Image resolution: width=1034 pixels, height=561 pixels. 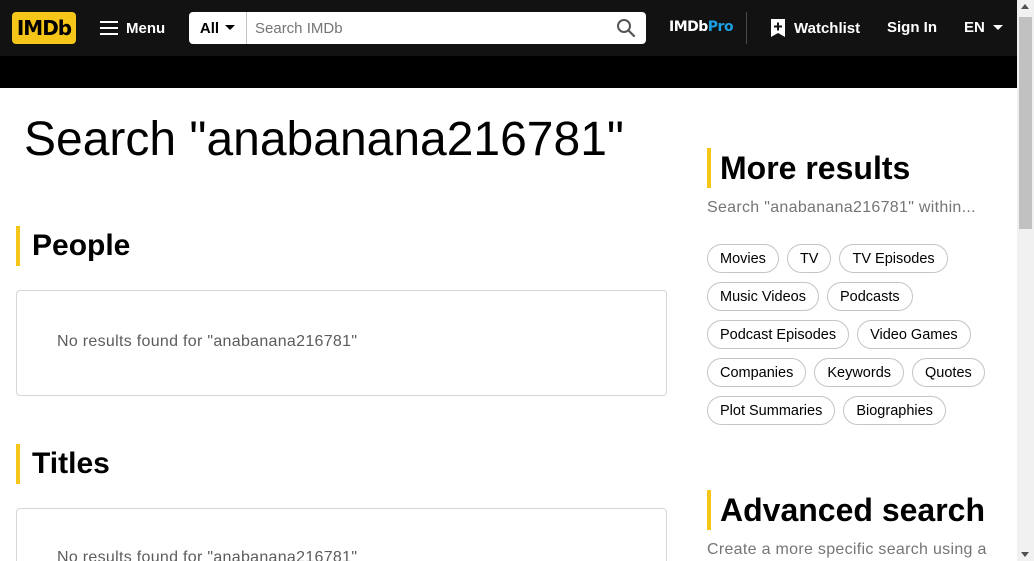 What do you see at coordinates (808, 168) in the screenshot?
I see `more-results-title: More results` at bounding box center [808, 168].